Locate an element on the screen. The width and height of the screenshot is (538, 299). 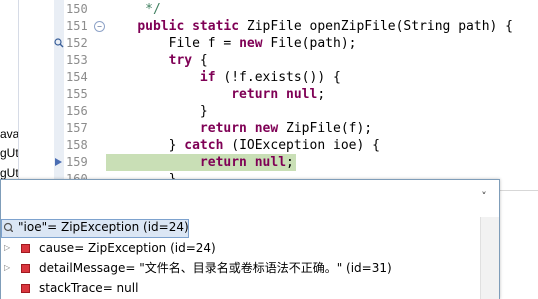
variable-row: stackTrace= null is located at coordinates (250, 288).